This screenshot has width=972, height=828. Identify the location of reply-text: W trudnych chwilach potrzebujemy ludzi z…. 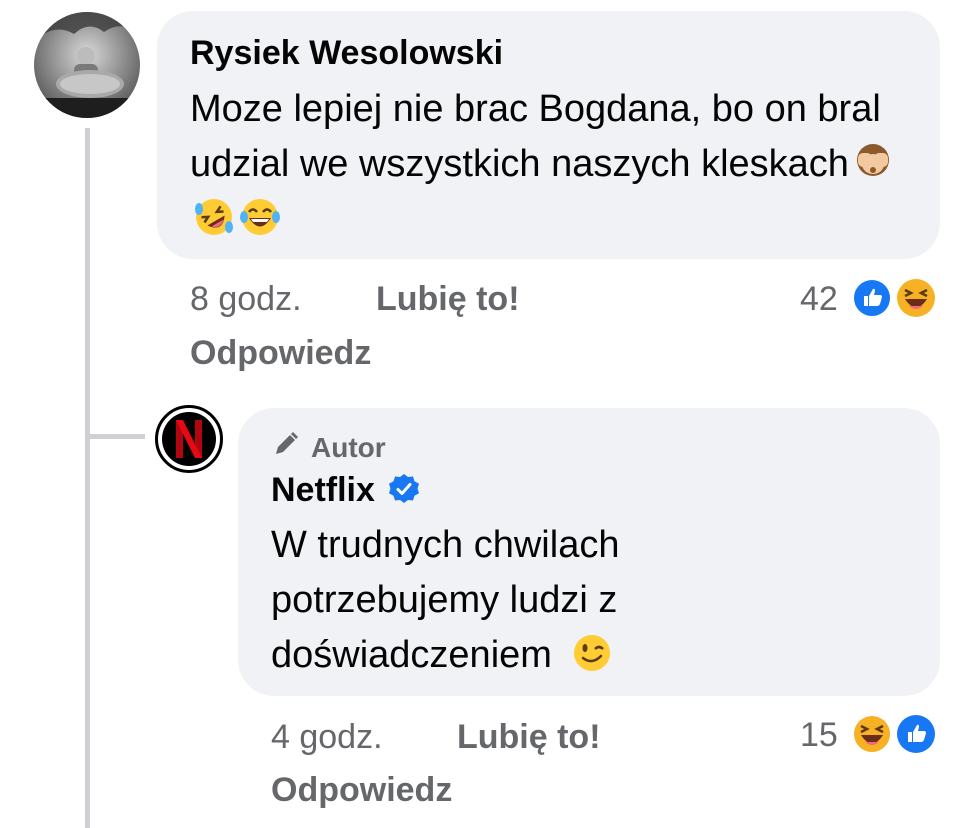
(471, 600).